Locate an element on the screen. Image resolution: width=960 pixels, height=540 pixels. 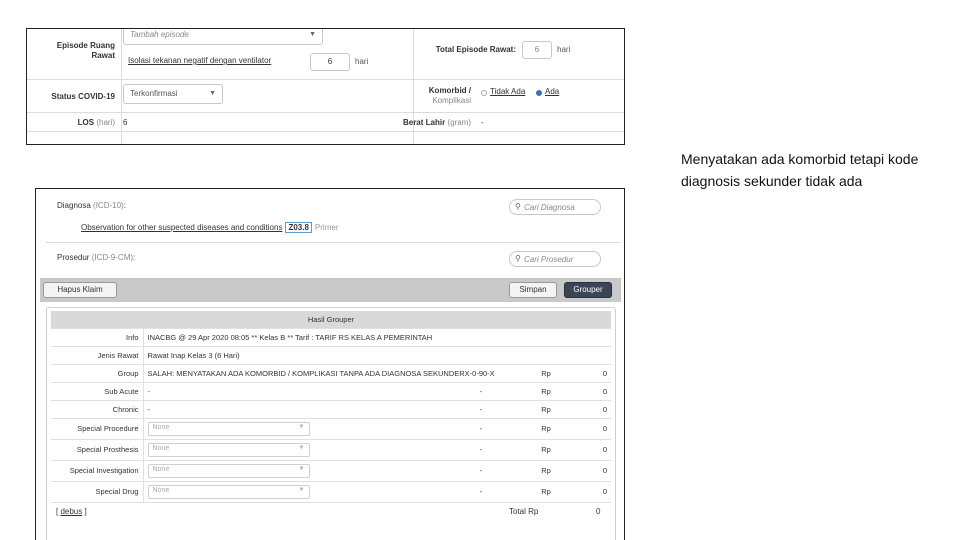
prosedur-search-input: ⚲ Cari Prosedur is located at coordinates (555, 259).